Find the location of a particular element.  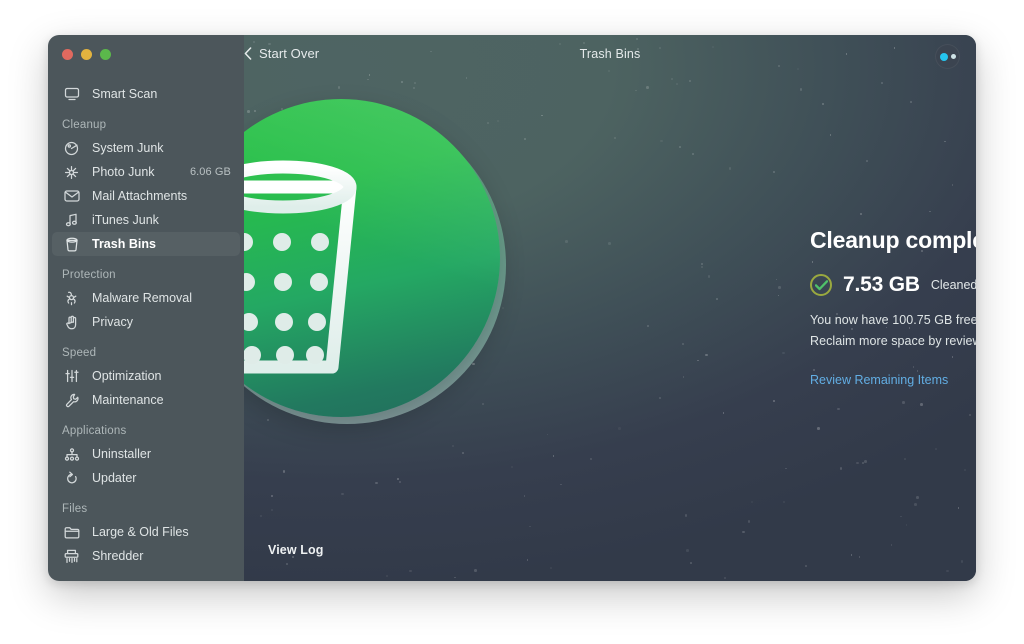

sidebar-section-files: Files is located at coordinates (75, 509).